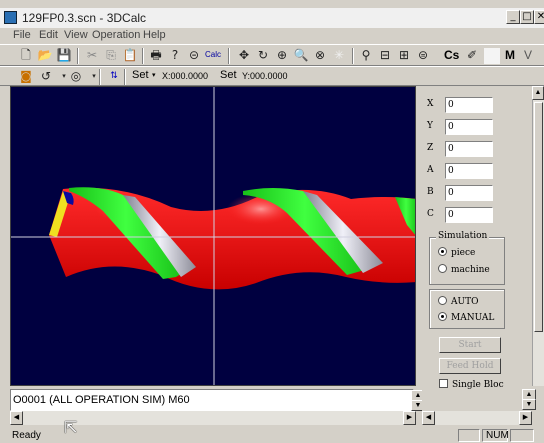  What do you see at coordinates (522, 435) in the screenshot?
I see `status-pane` at bounding box center [522, 435].